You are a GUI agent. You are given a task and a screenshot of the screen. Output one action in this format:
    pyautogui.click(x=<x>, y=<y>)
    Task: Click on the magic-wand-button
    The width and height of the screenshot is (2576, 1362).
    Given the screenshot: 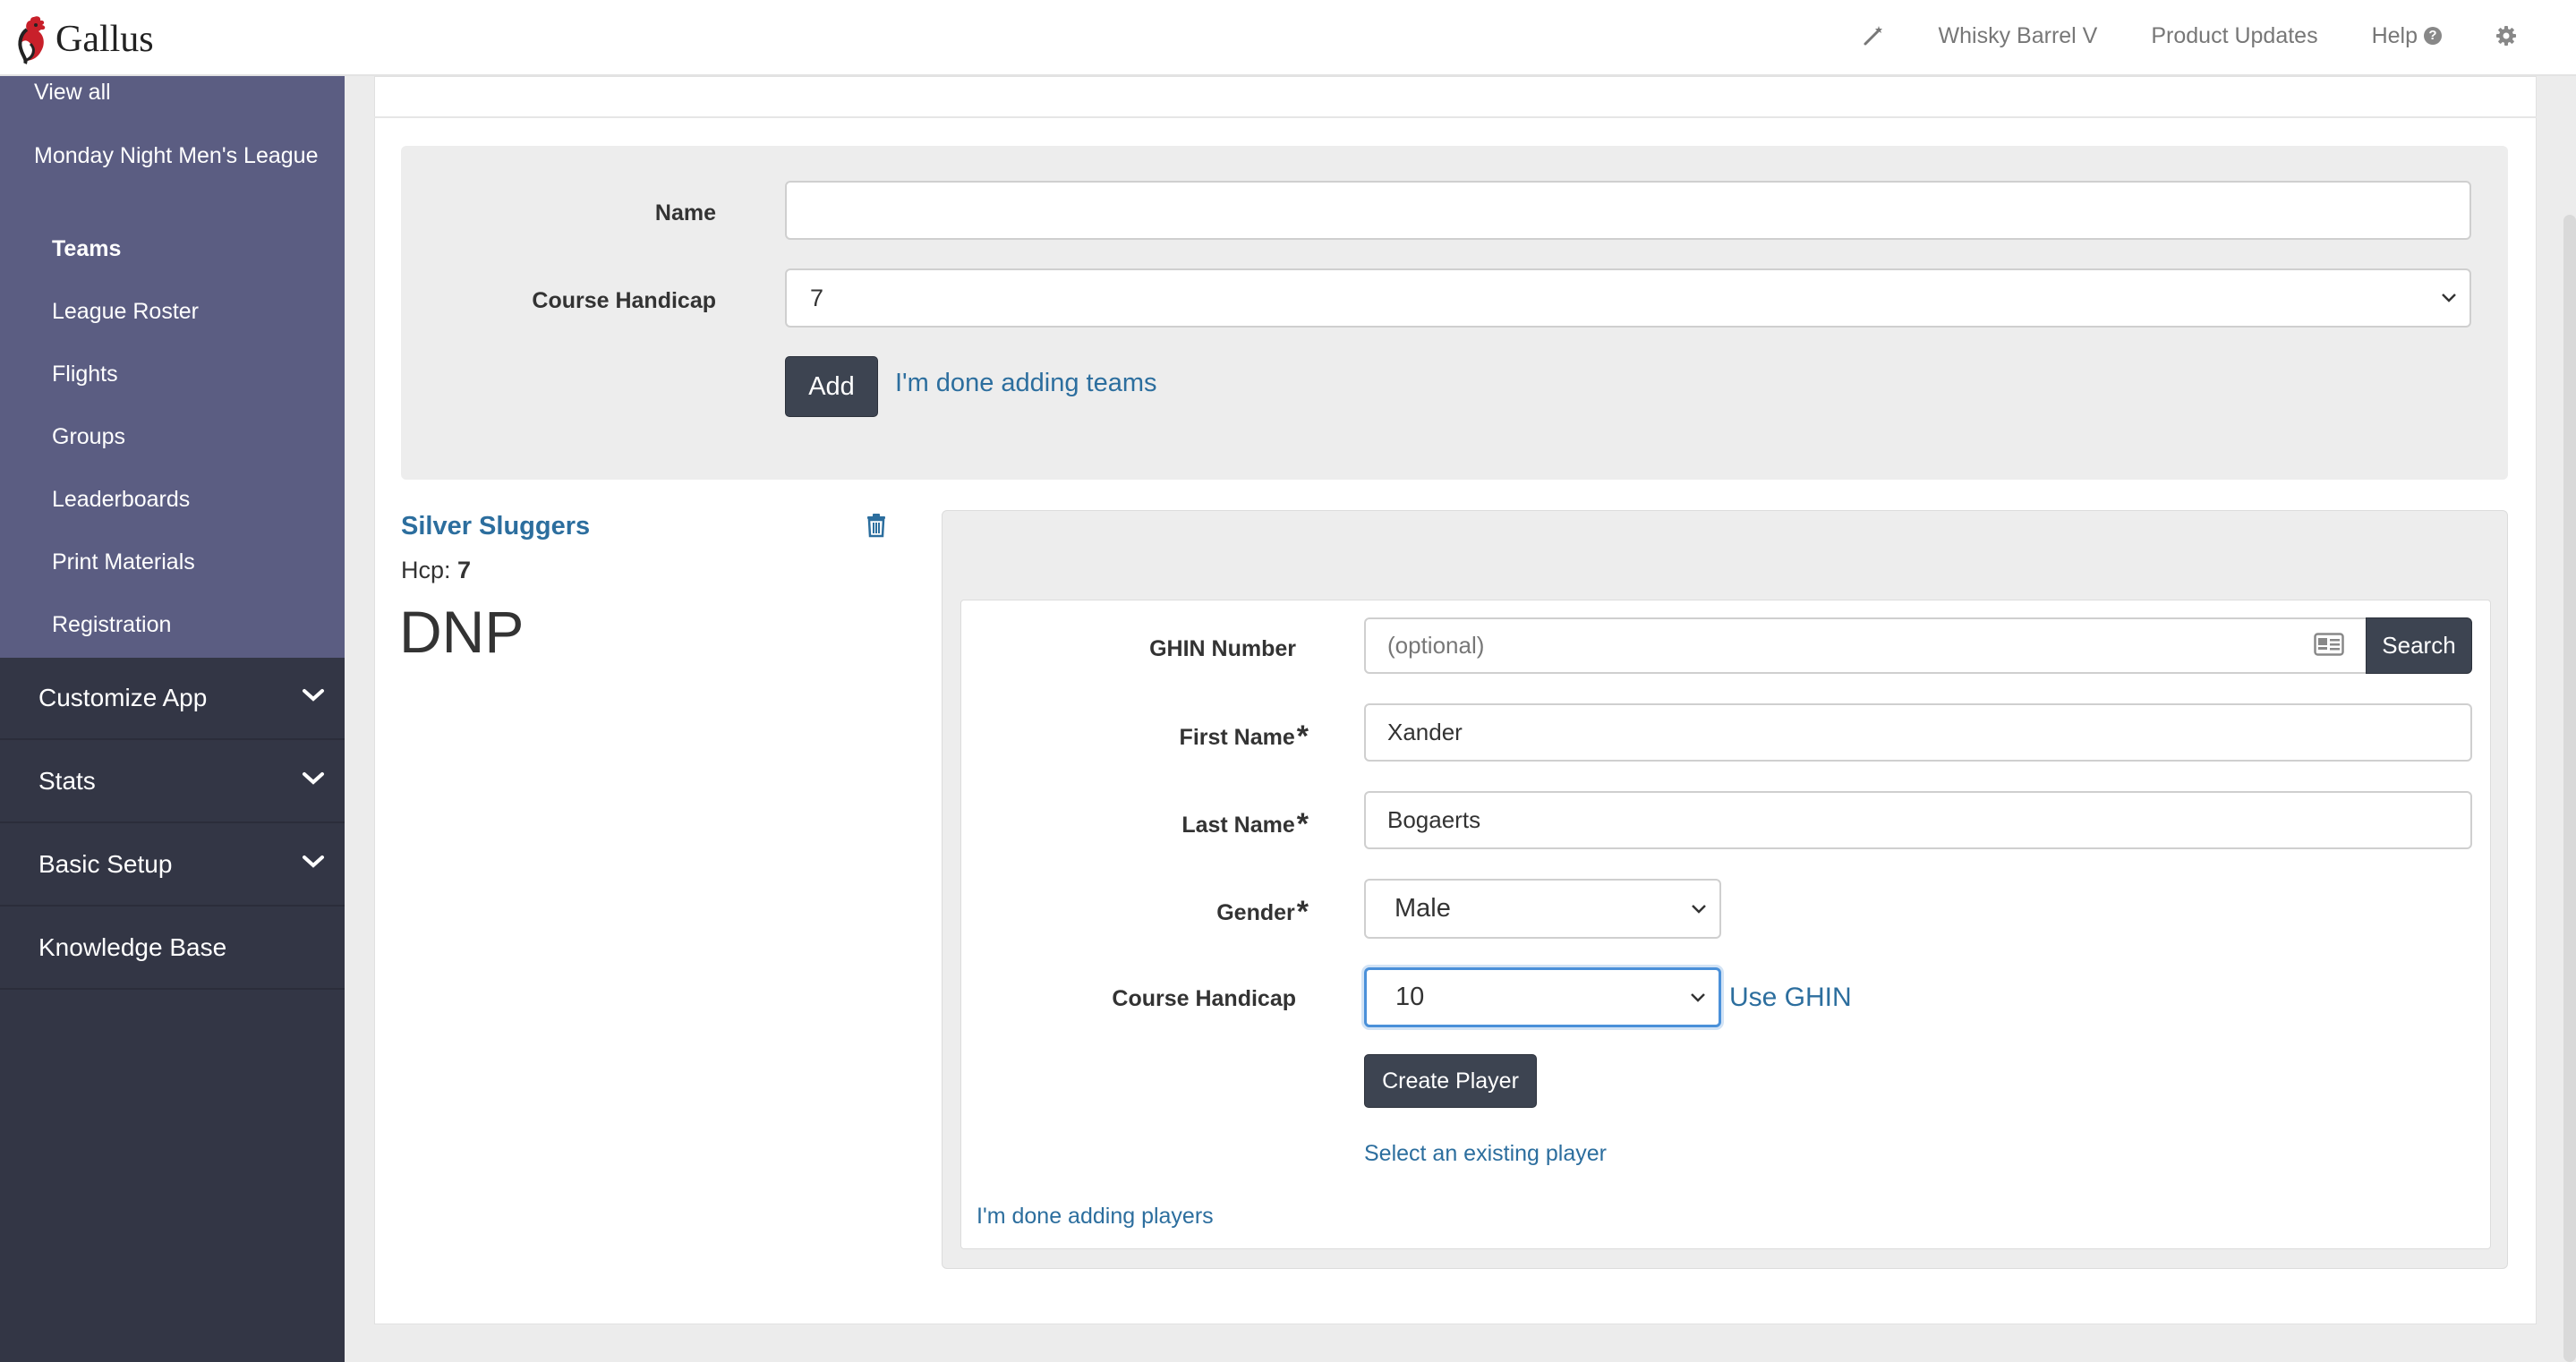 What is the action you would take?
    pyautogui.click(x=1873, y=35)
    